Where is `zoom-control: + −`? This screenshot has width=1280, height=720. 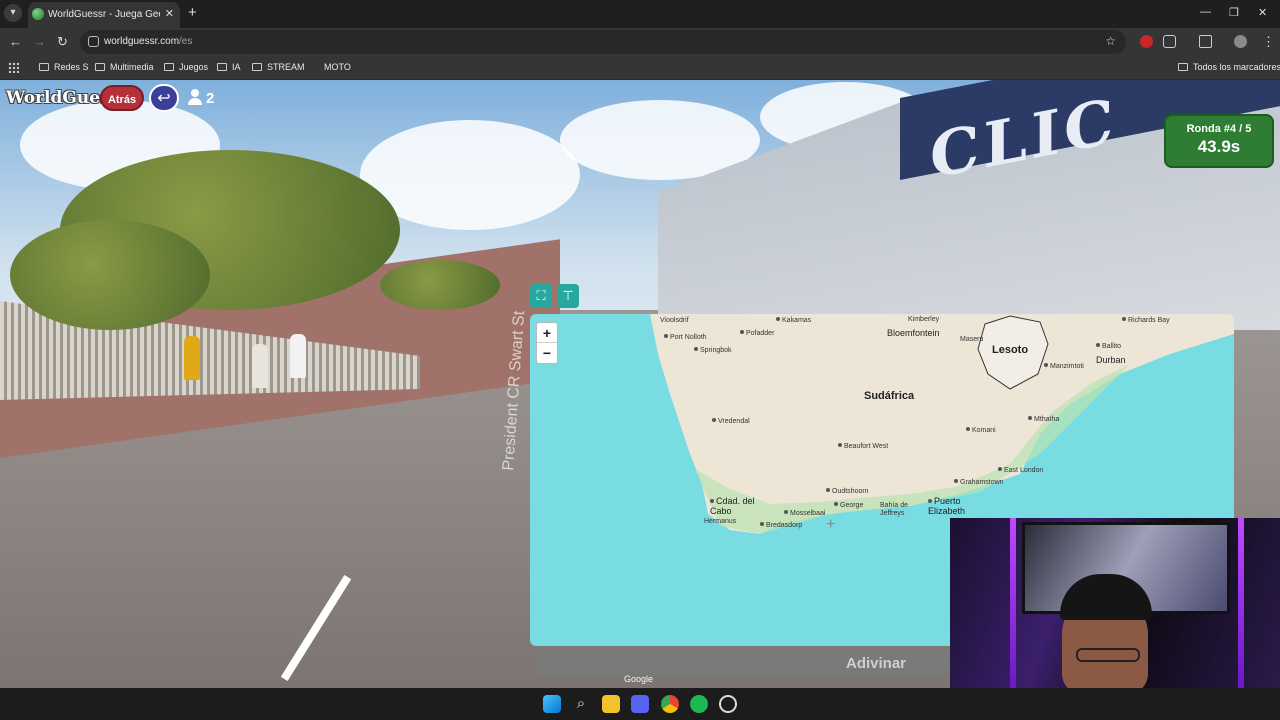 zoom-control: + − is located at coordinates (547, 343).